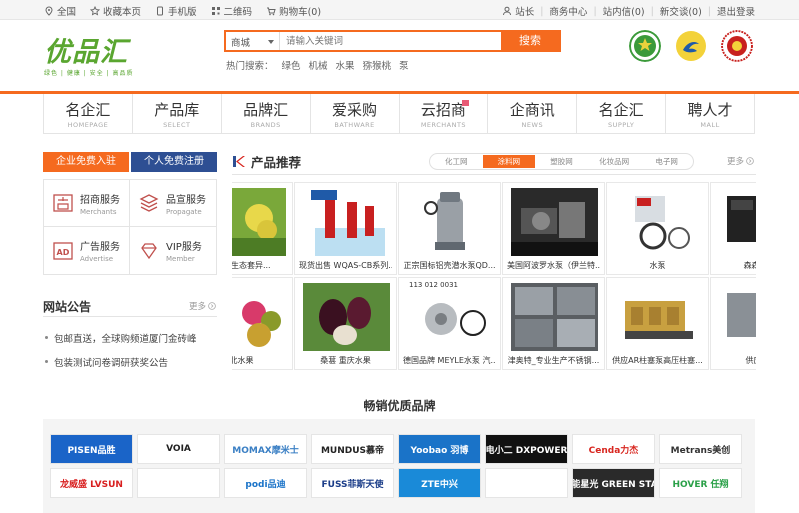 Image resolution: width=799 pixels, height=513 pixels. What do you see at coordinates (439, 483) in the screenshot?
I see `brand-logo: ZTE中兴` at bounding box center [439, 483].